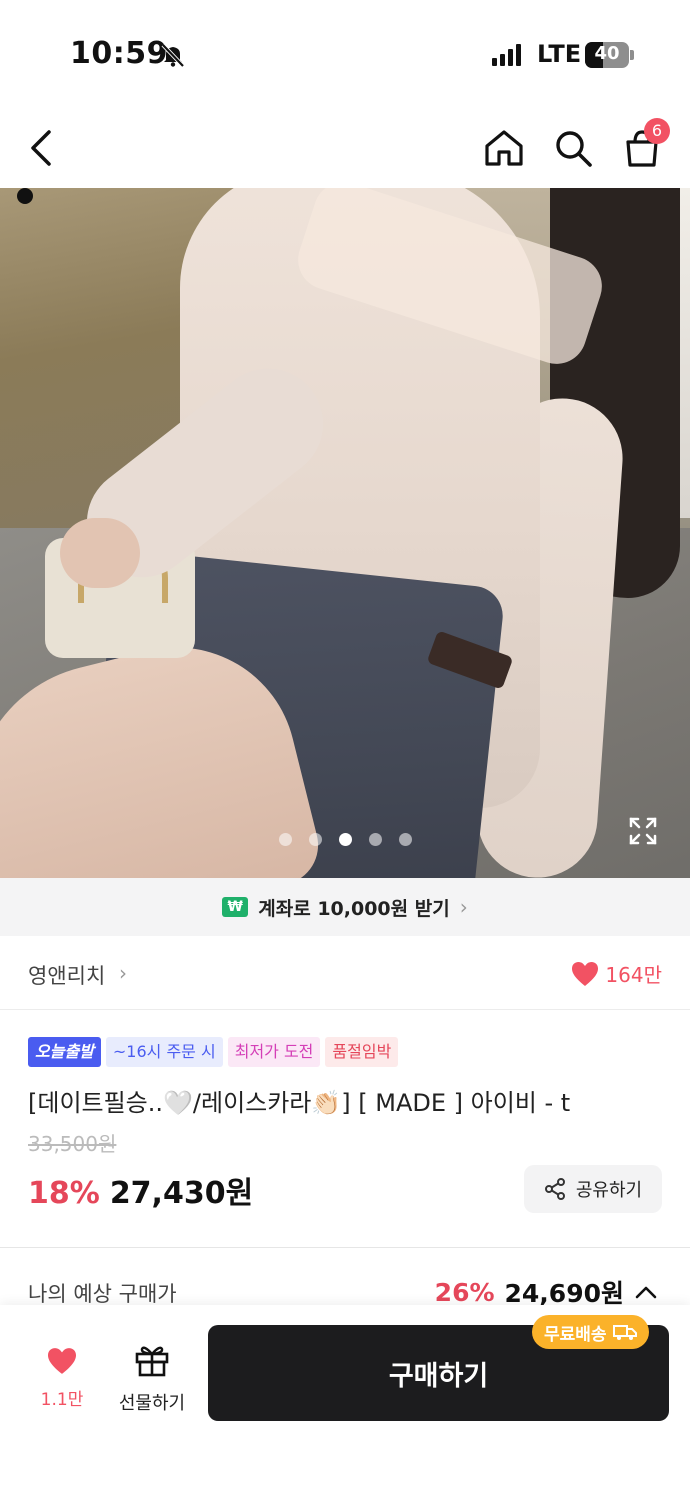 The height and width of the screenshot is (1500, 690). I want to click on sale-price: 27,430원, so click(181, 1193).